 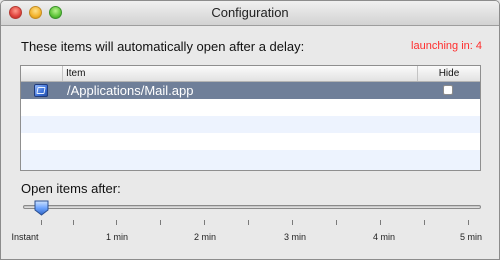 I want to click on delay-slider-thumb, so click(x=41, y=208).